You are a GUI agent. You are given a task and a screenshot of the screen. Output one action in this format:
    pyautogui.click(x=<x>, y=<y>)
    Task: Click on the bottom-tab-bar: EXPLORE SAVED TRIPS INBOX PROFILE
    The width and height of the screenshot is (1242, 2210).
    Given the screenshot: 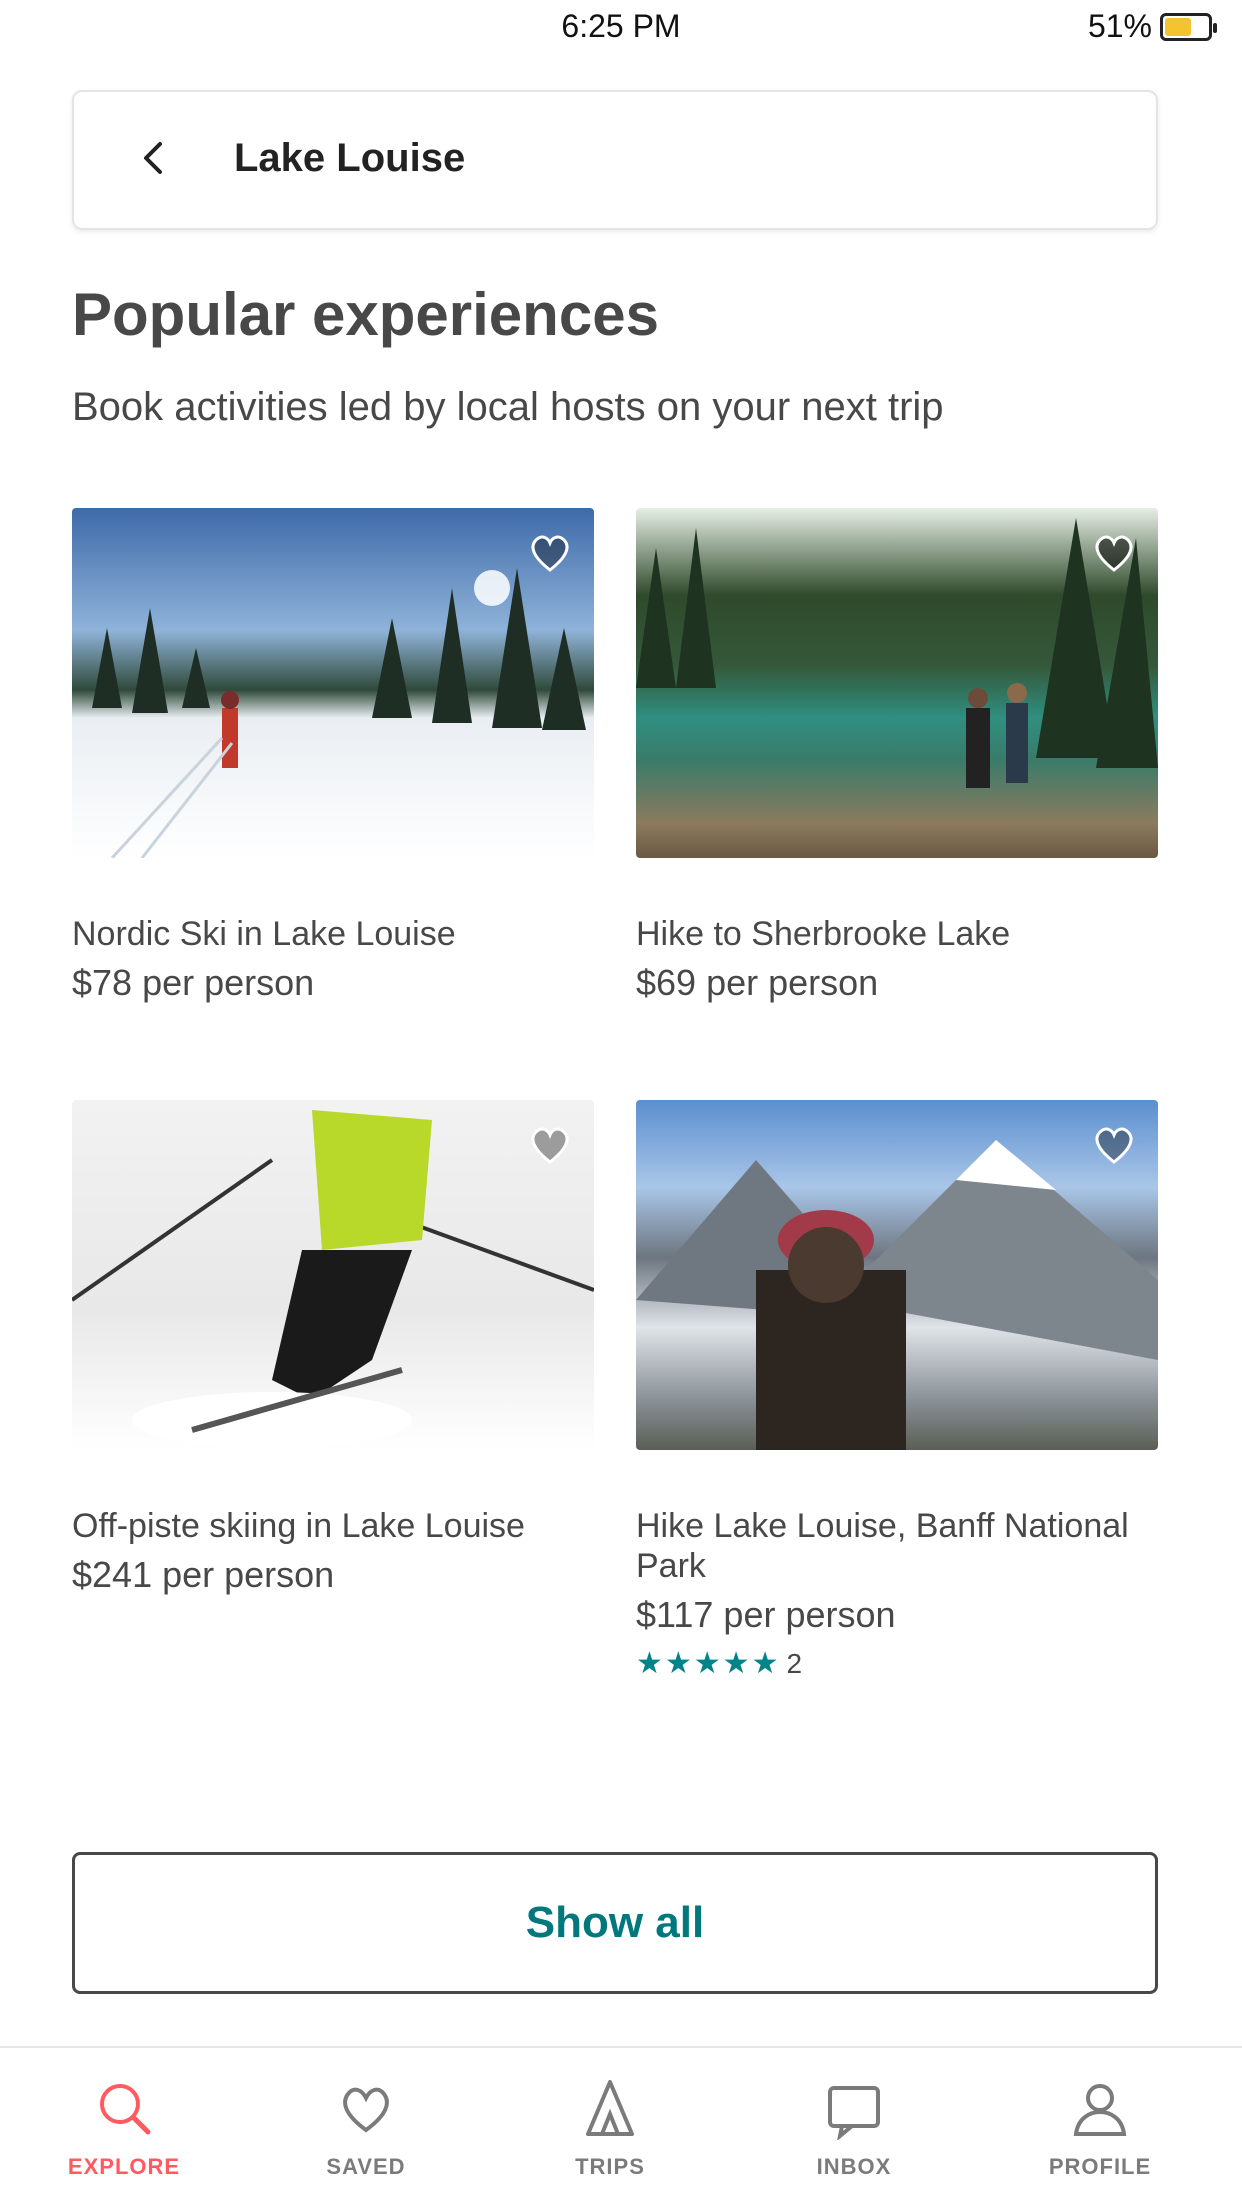 What is the action you would take?
    pyautogui.click(x=621, y=2128)
    